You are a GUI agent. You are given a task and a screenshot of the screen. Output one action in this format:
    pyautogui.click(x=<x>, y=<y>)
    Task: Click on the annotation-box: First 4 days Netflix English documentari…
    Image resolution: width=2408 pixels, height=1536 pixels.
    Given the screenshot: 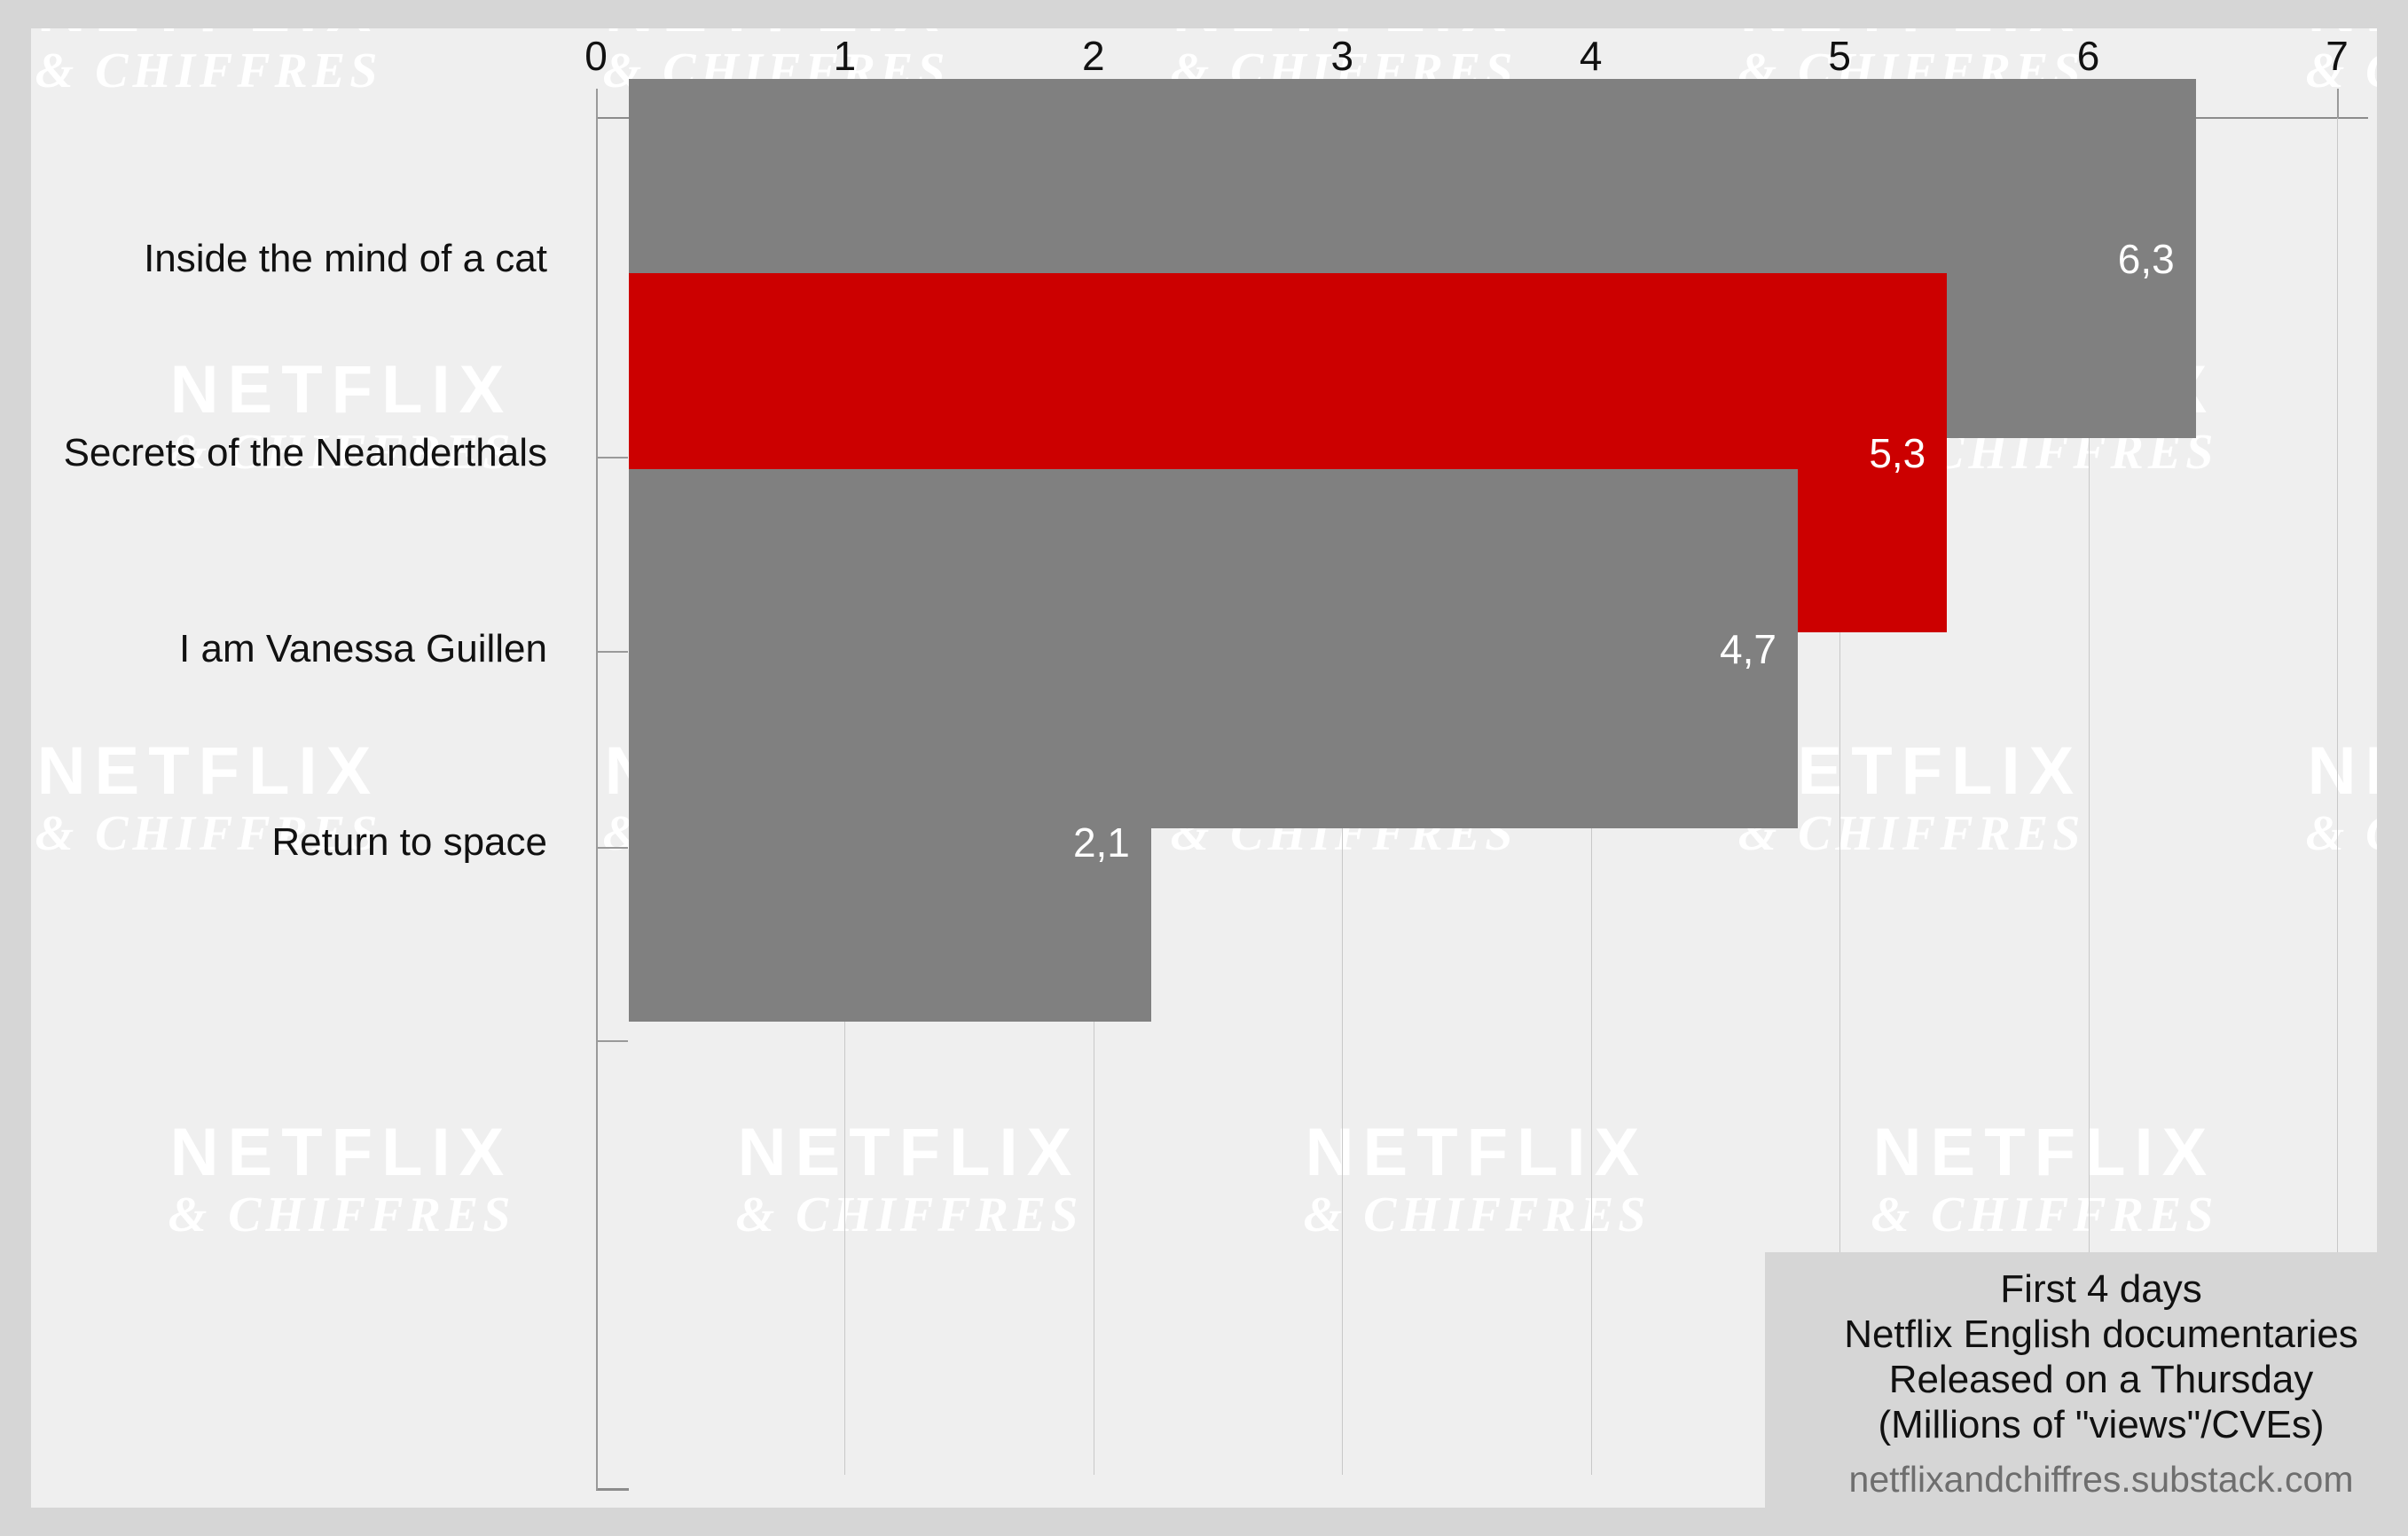 What is the action you would take?
    pyautogui.click(x=2071, y=1380)
    